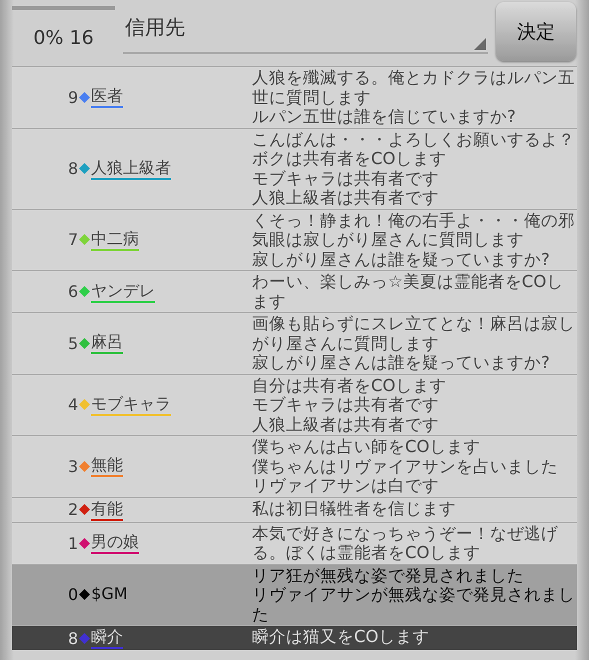  I want to click on message-text: 自分は共有者をCOします, so click(350, 385).